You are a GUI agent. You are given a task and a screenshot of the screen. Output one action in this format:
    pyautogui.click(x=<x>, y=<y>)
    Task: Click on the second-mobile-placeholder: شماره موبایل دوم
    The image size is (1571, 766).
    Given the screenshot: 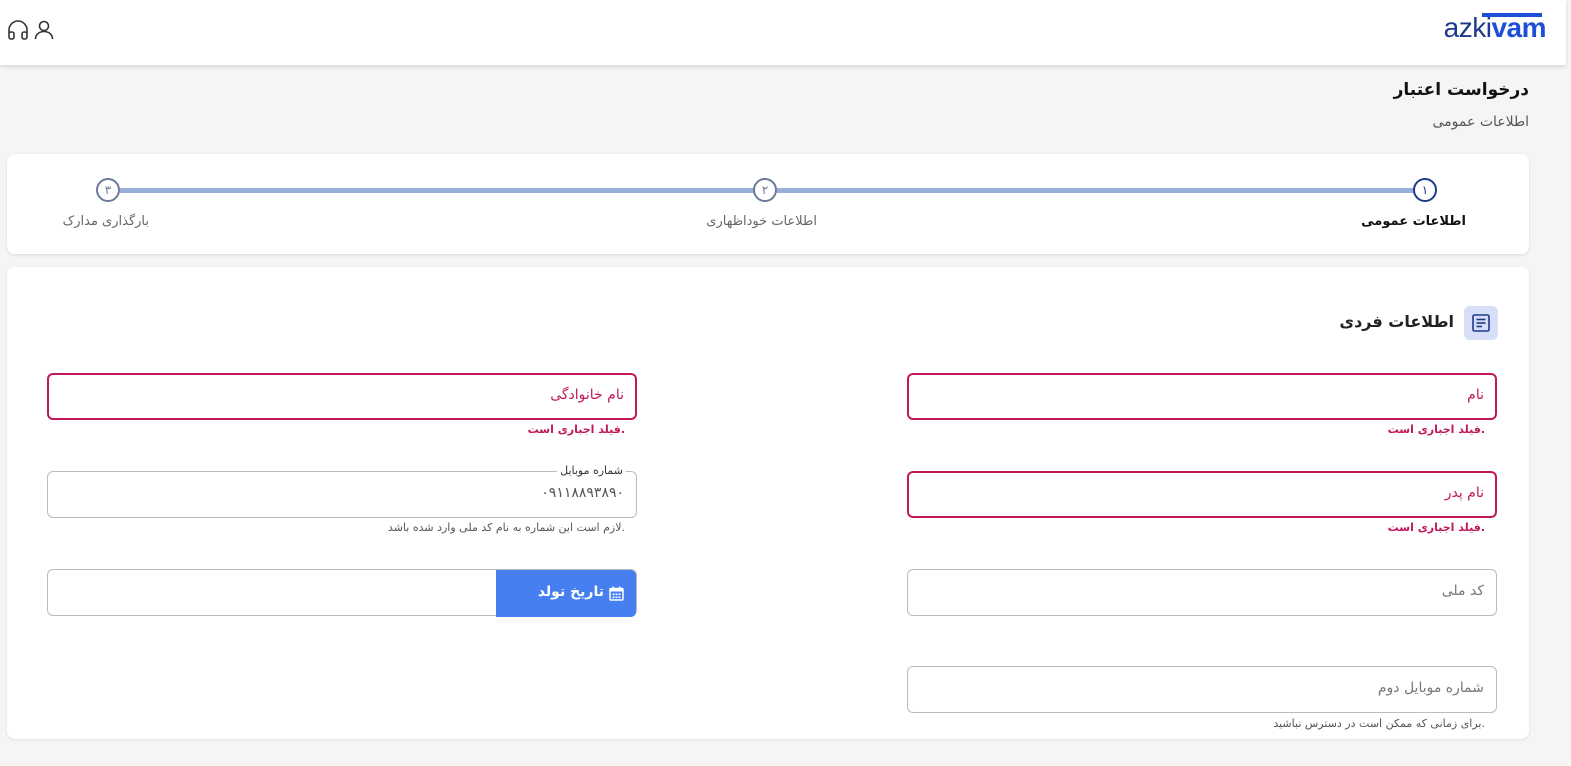 What is the action you would take?
    pyautogui.click(x=1430, y=688)
    